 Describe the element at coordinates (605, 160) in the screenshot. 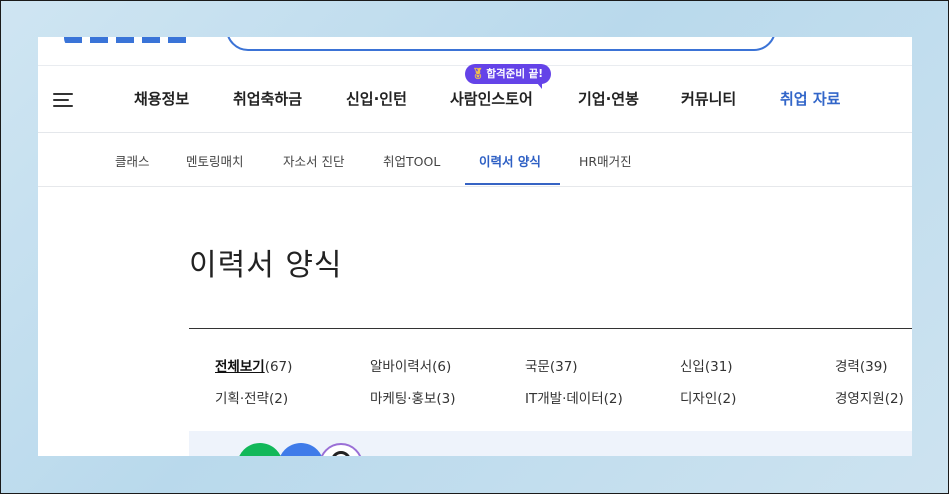

I see `tab-hr-magazine: HR매거진` at that location.